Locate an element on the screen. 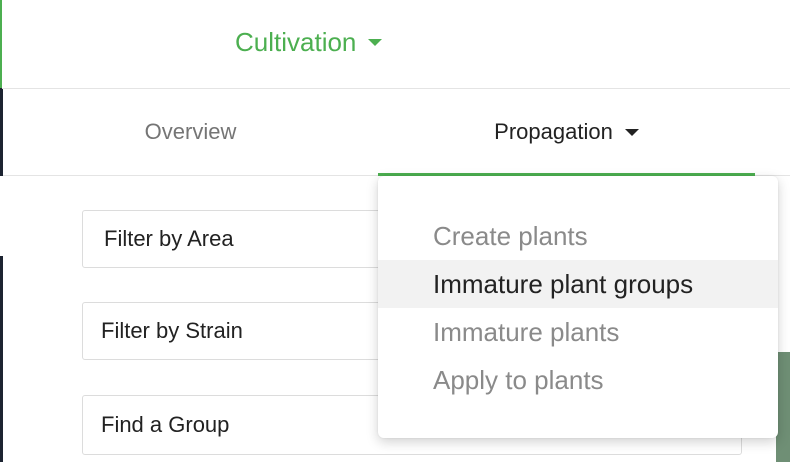  menu-item-immature-plant-groups: Immature plant groups is located at coordinates (578, 284).